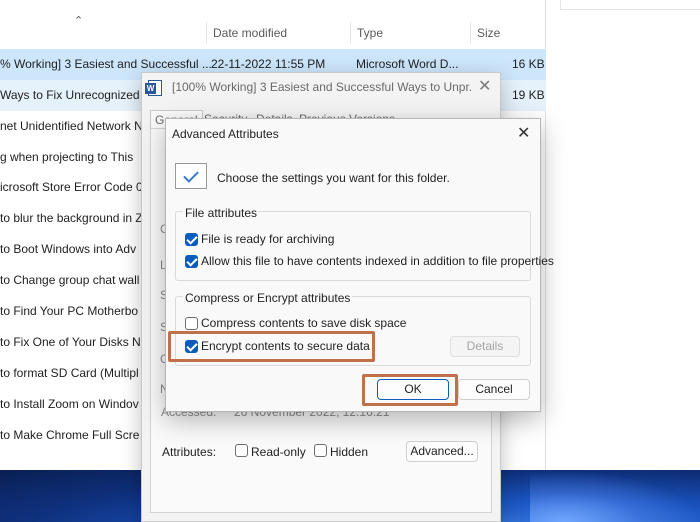 Image resolution: width=700 pixels, height=522 pixels. Describe the element at coordinates (268, 298) in the screenshot. I see `compress-encrypt-label: Compress or Encrypt attributes` at that location.